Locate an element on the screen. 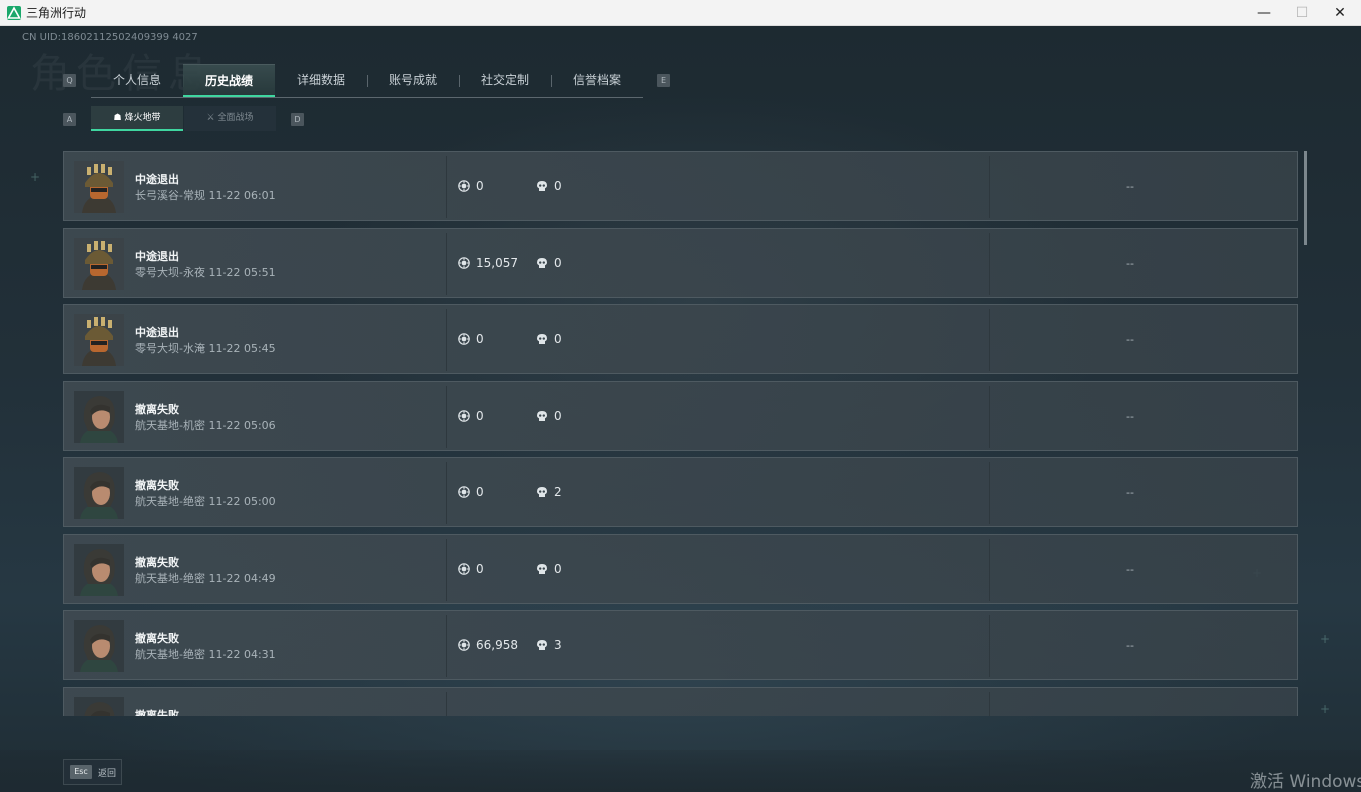  match-outcome: 中途退出 is located at coordinates (157, 256).